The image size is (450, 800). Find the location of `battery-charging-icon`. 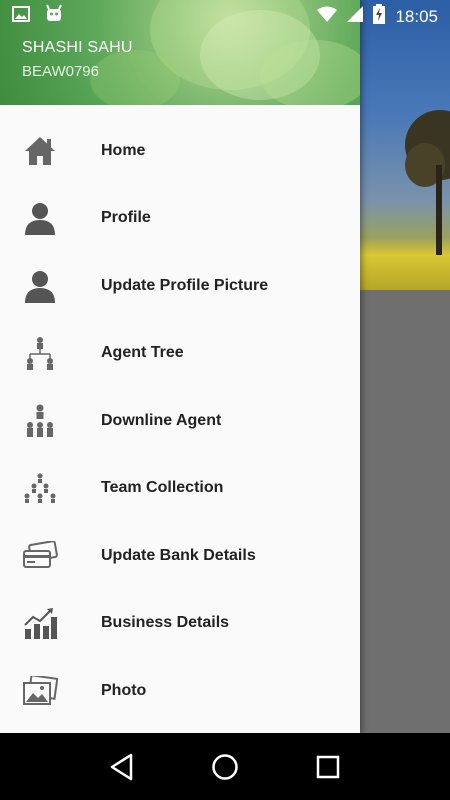

battery-charging-icon is located at coordinates (379, 16).